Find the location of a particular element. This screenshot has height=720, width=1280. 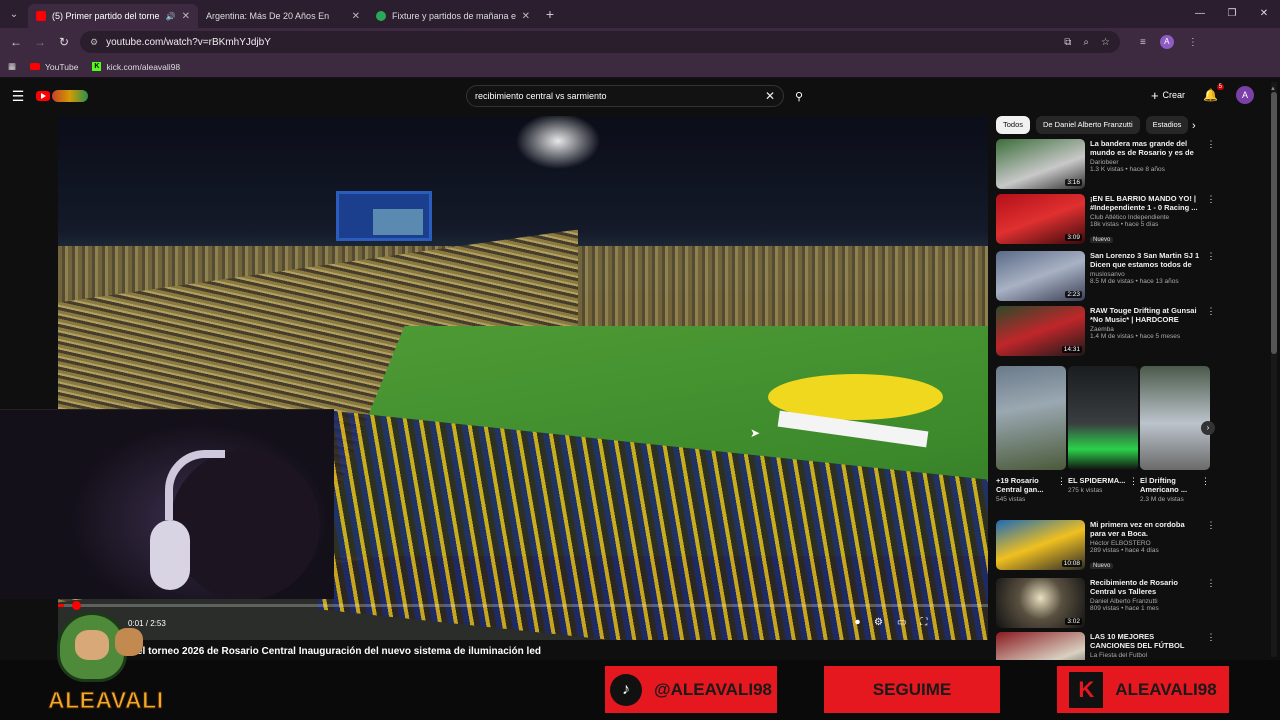

notifications-bell-icon: 🔔 5 is located at coordinates (1213, 93).